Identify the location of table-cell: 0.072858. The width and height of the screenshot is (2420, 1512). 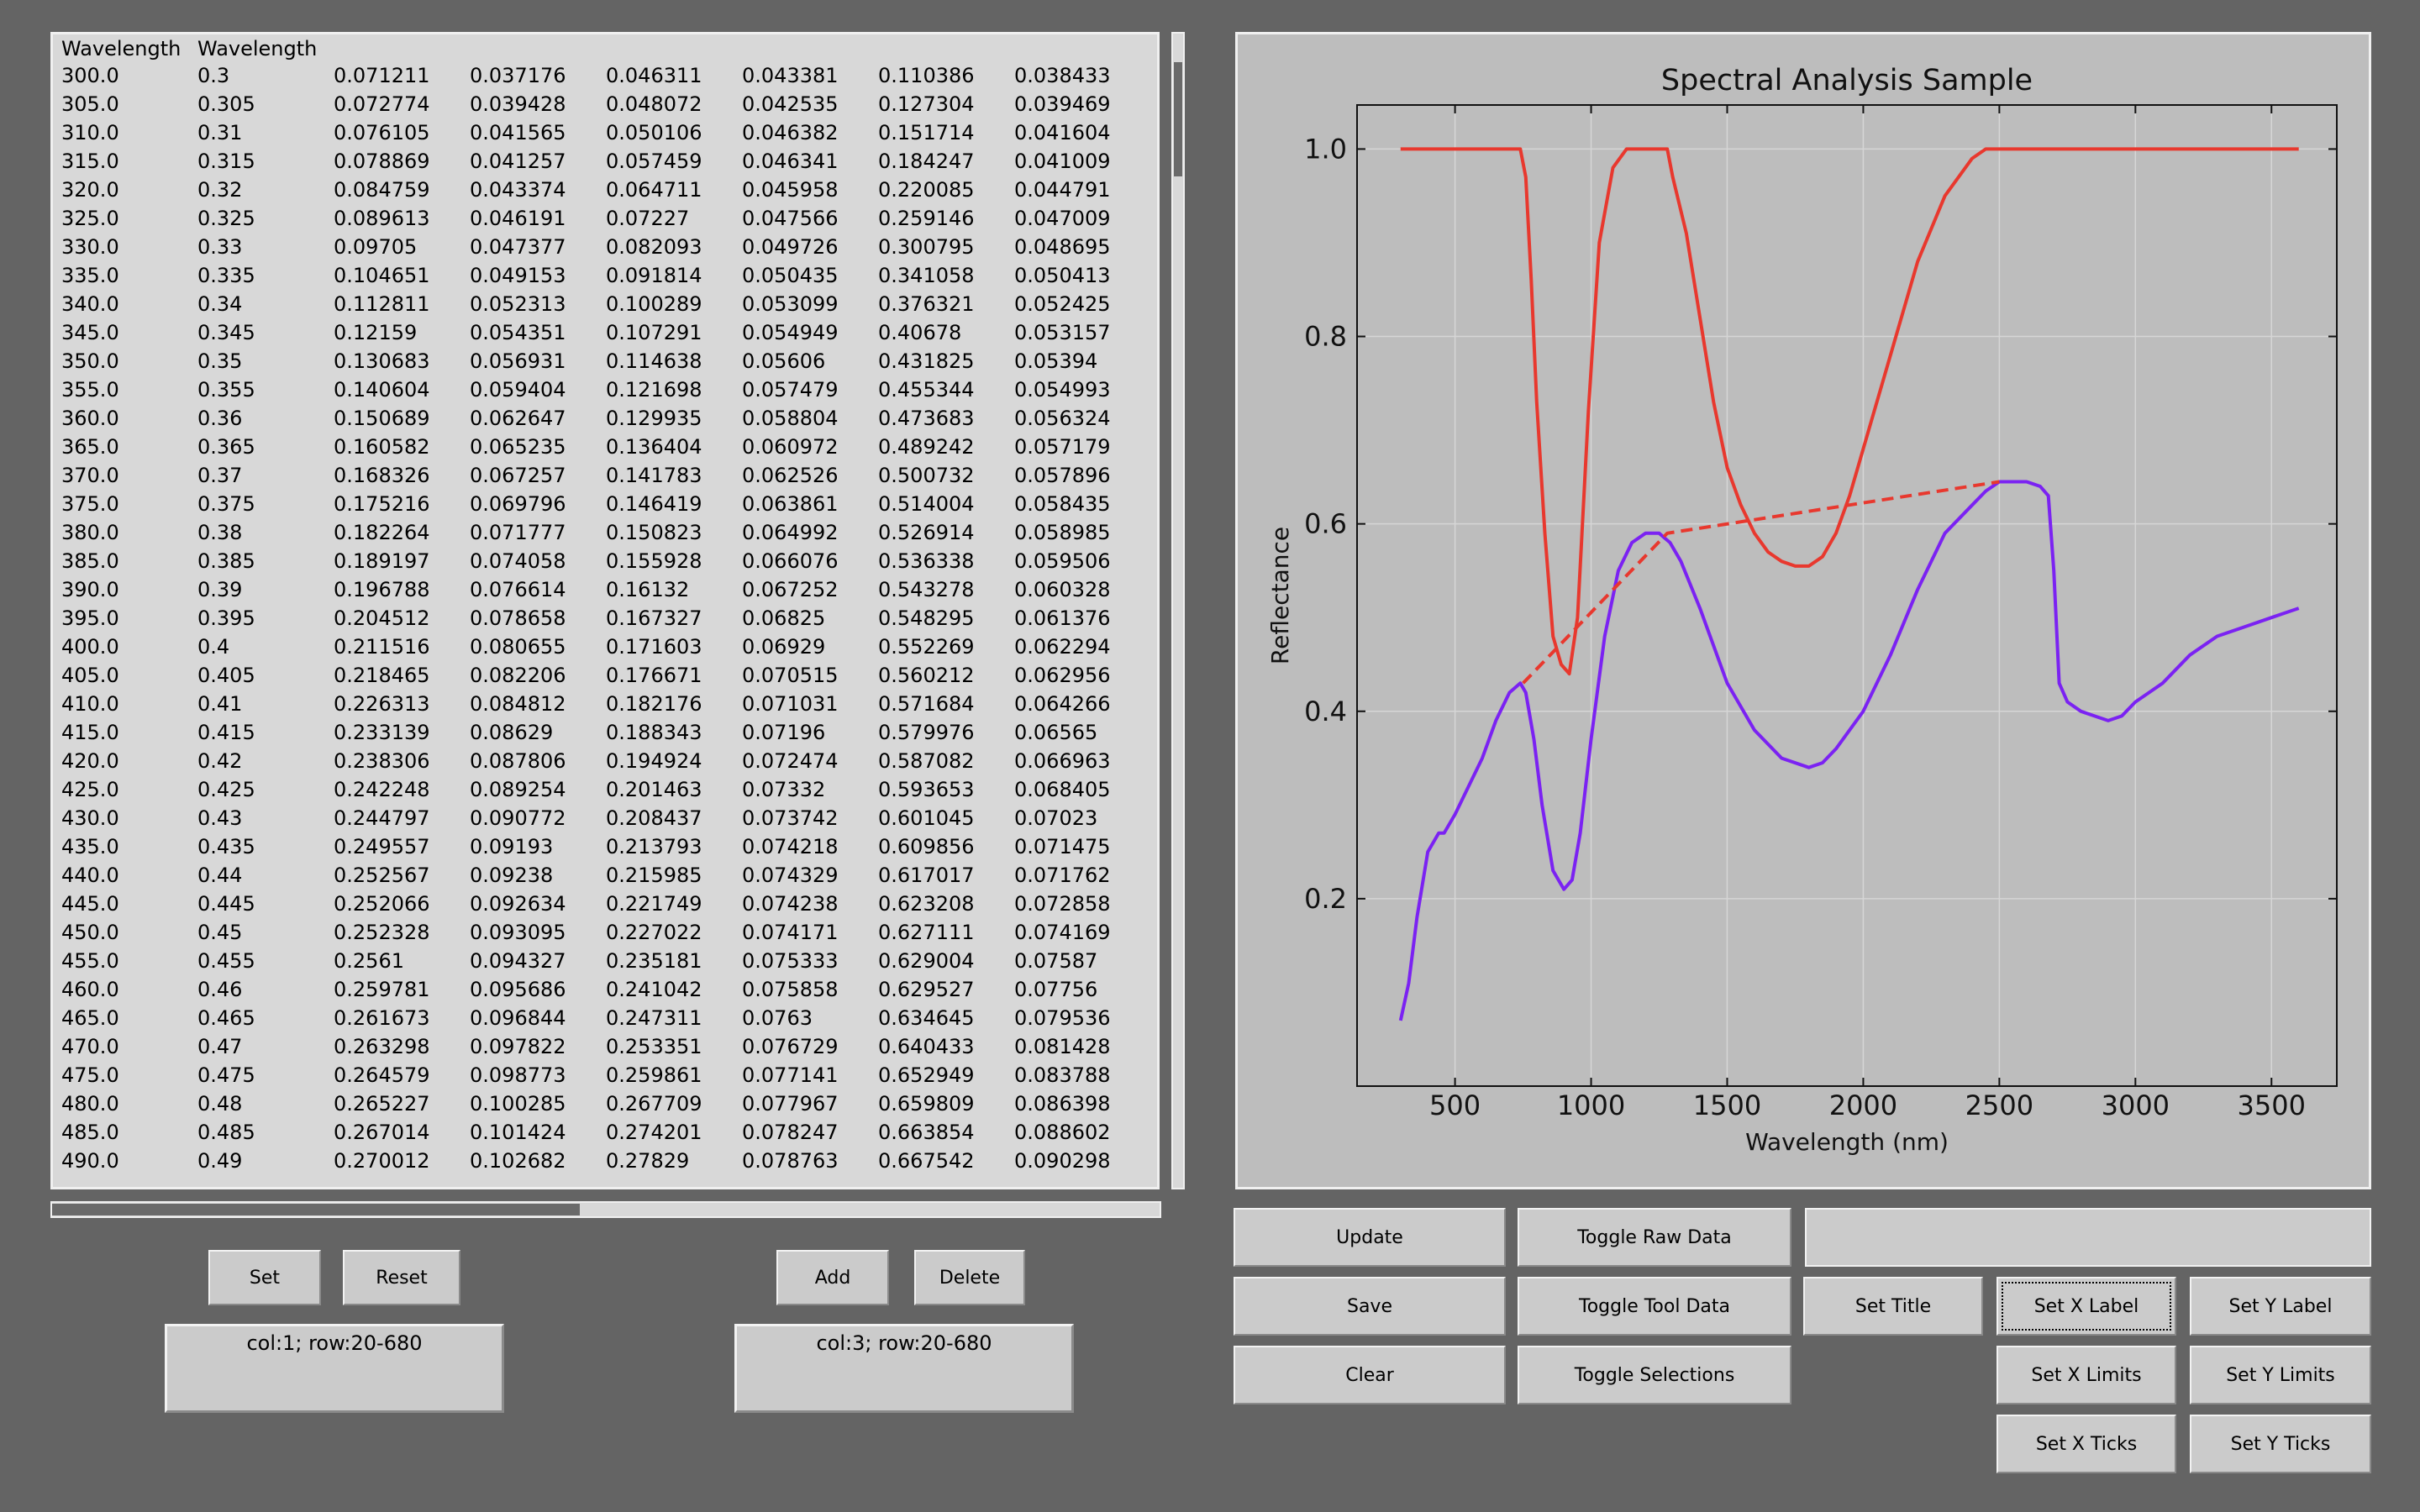
(1082, 904).